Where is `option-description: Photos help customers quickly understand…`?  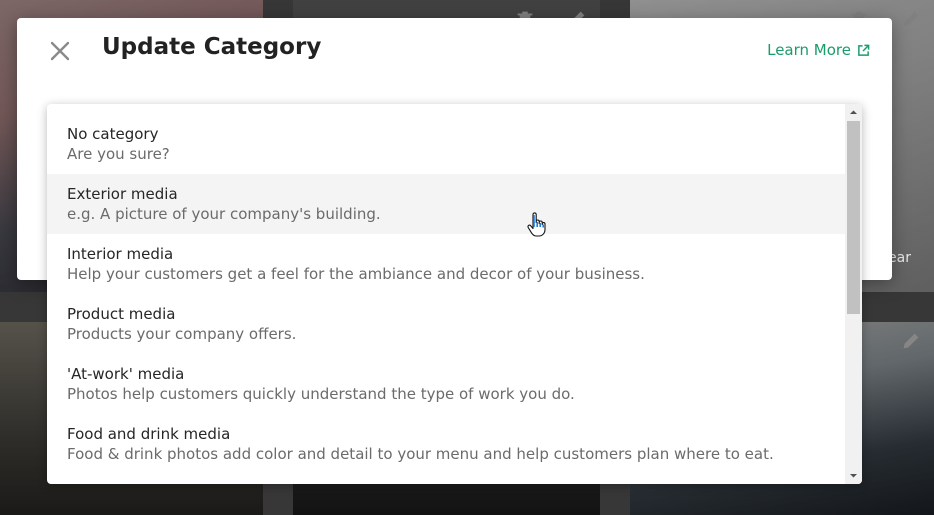 option-description: Photos help customers quickly understand… is located at coordinates (321, 394).